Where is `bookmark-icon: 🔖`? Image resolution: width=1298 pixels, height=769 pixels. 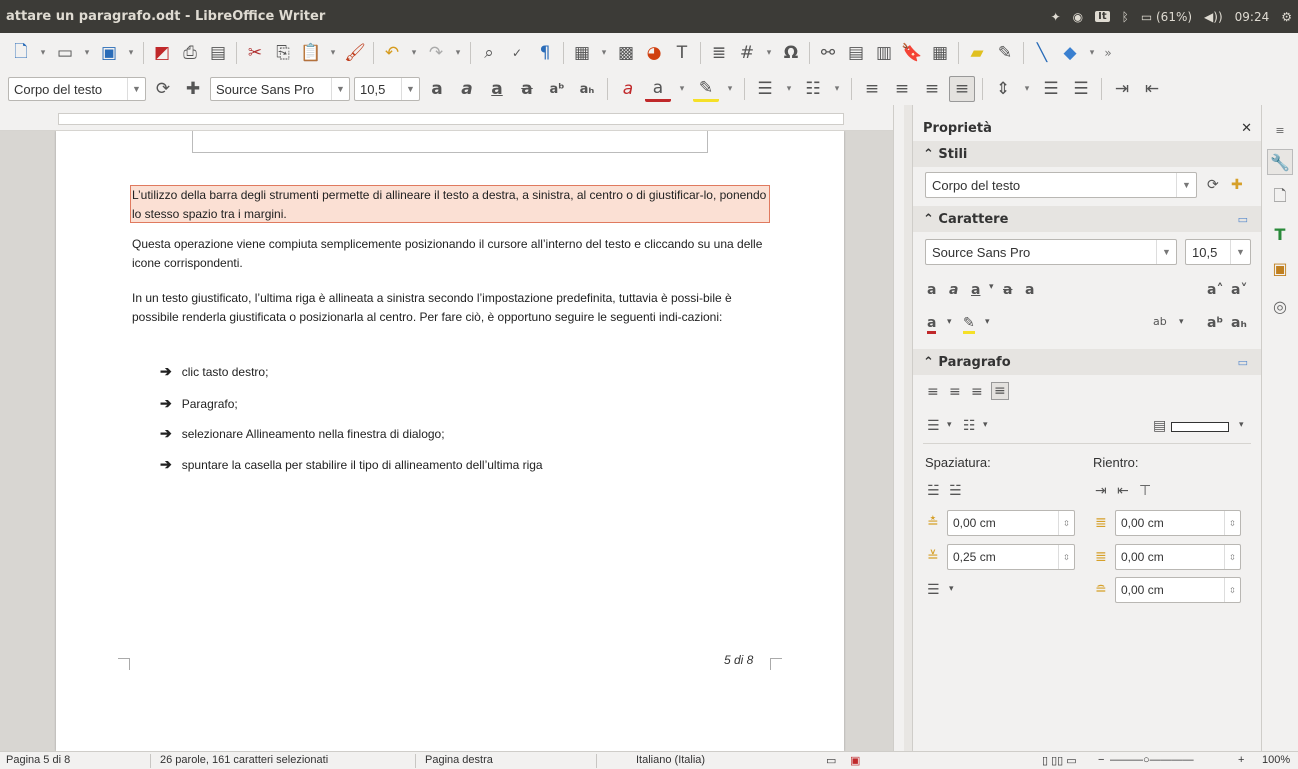 bookmark-icon: 🔖 is located at coordinates (912, 53).